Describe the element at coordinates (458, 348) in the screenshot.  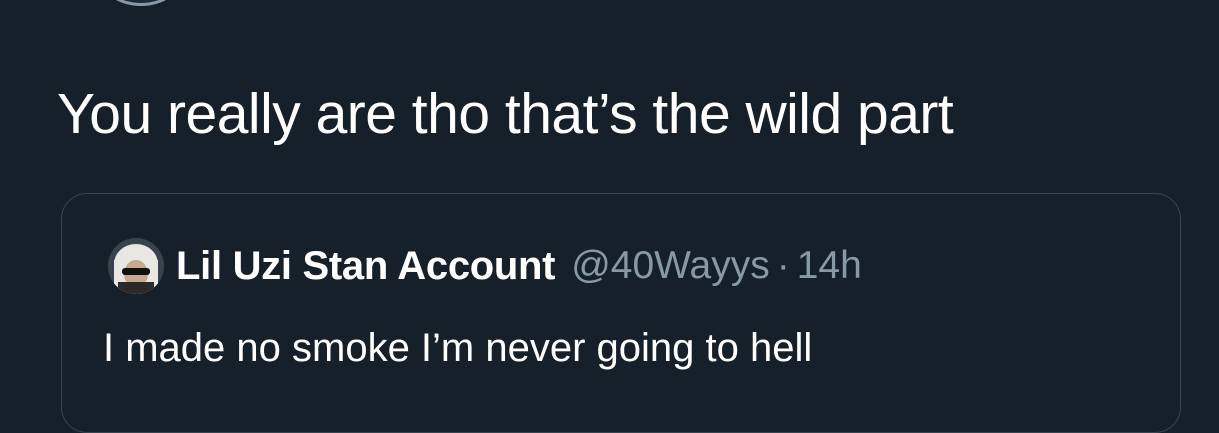
I see `quoted-tweet-text: I made no smoke I’m never going to hell` at that location.